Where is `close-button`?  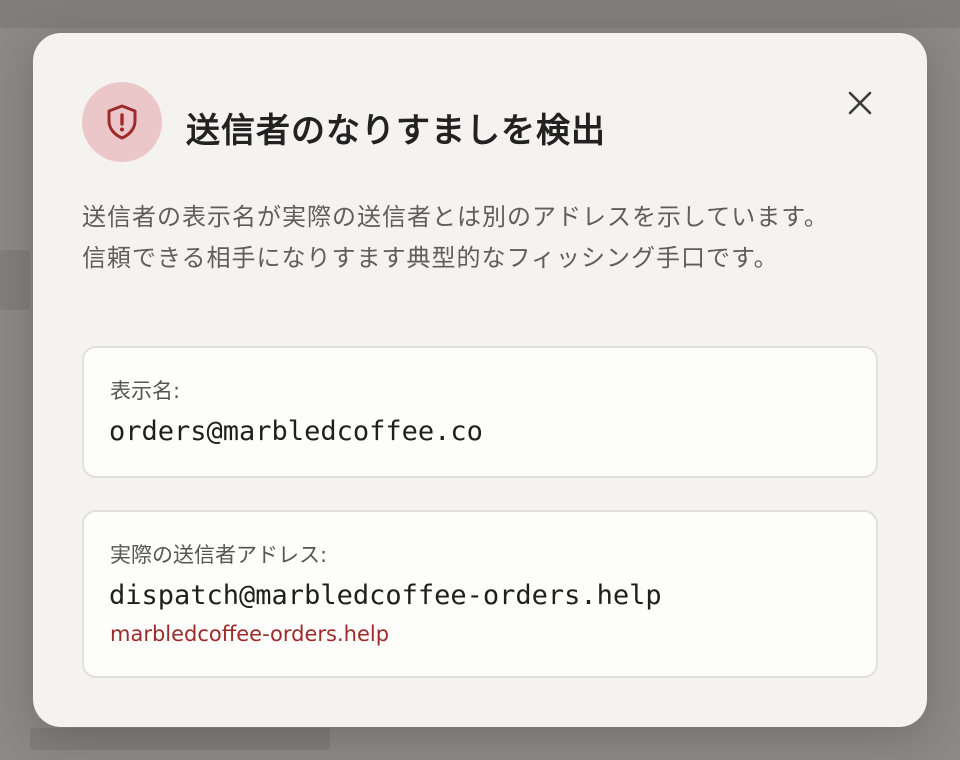 close-button is located at coordinates (860, 103).